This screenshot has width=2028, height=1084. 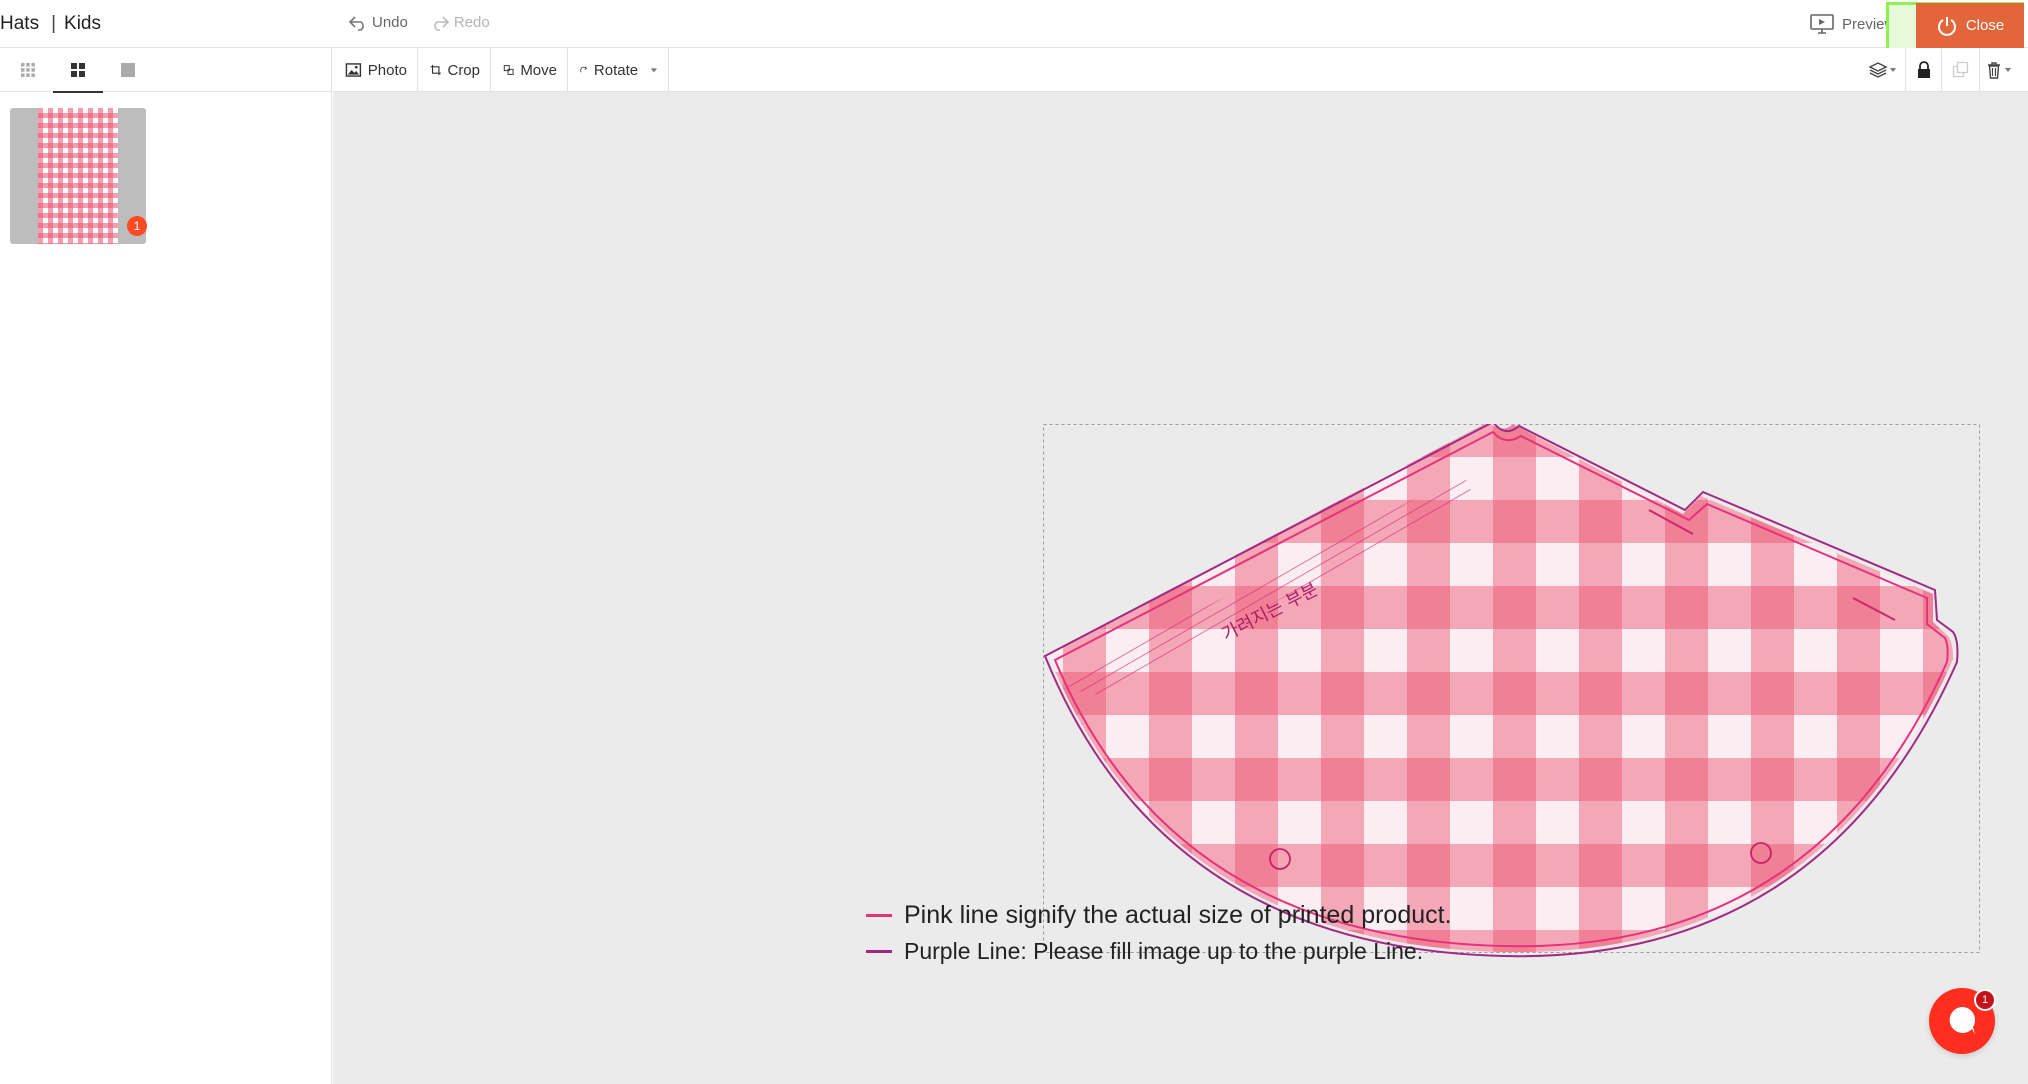 I want to click on rotate-icon, so click(x=584, y=69).